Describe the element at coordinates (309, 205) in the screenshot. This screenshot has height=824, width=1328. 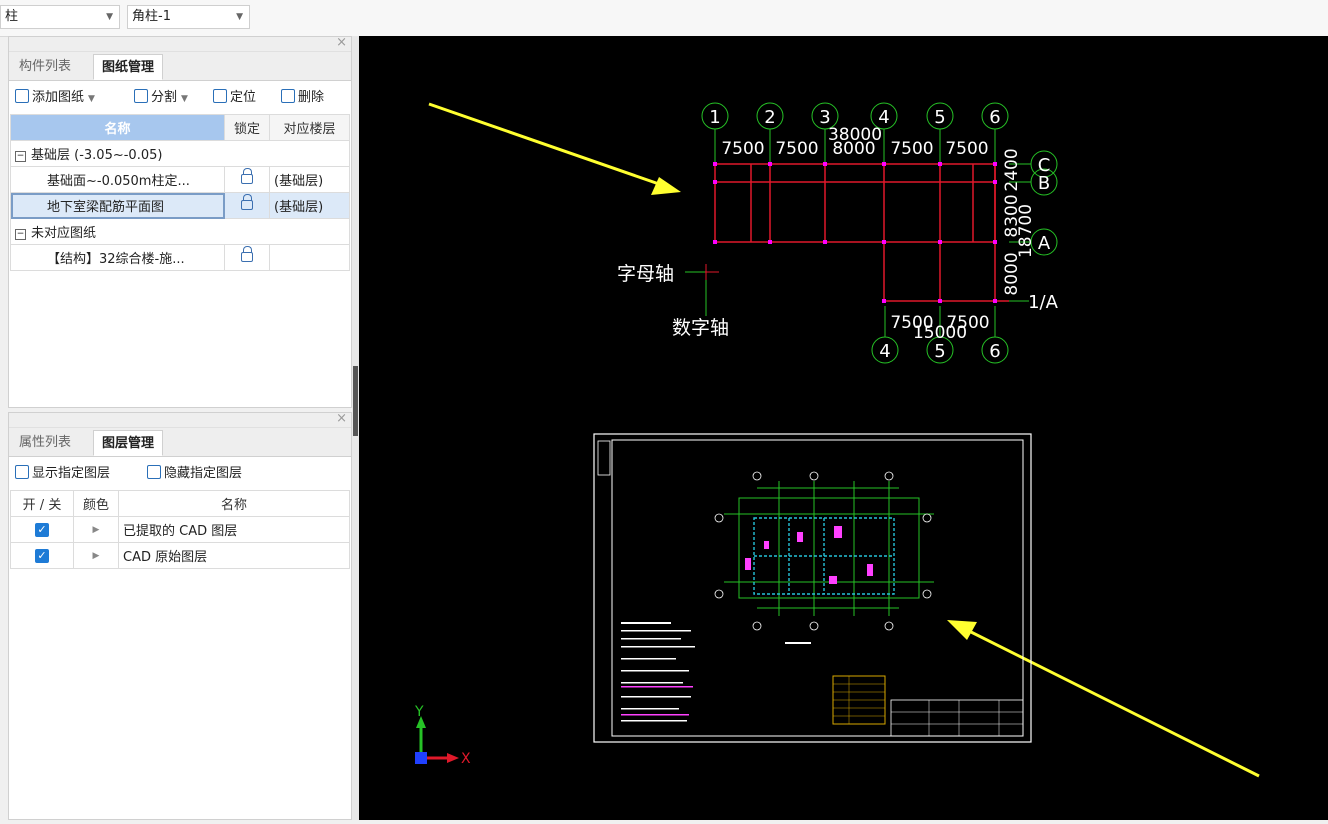
I see `floor-cell: (基础层)` at that location.